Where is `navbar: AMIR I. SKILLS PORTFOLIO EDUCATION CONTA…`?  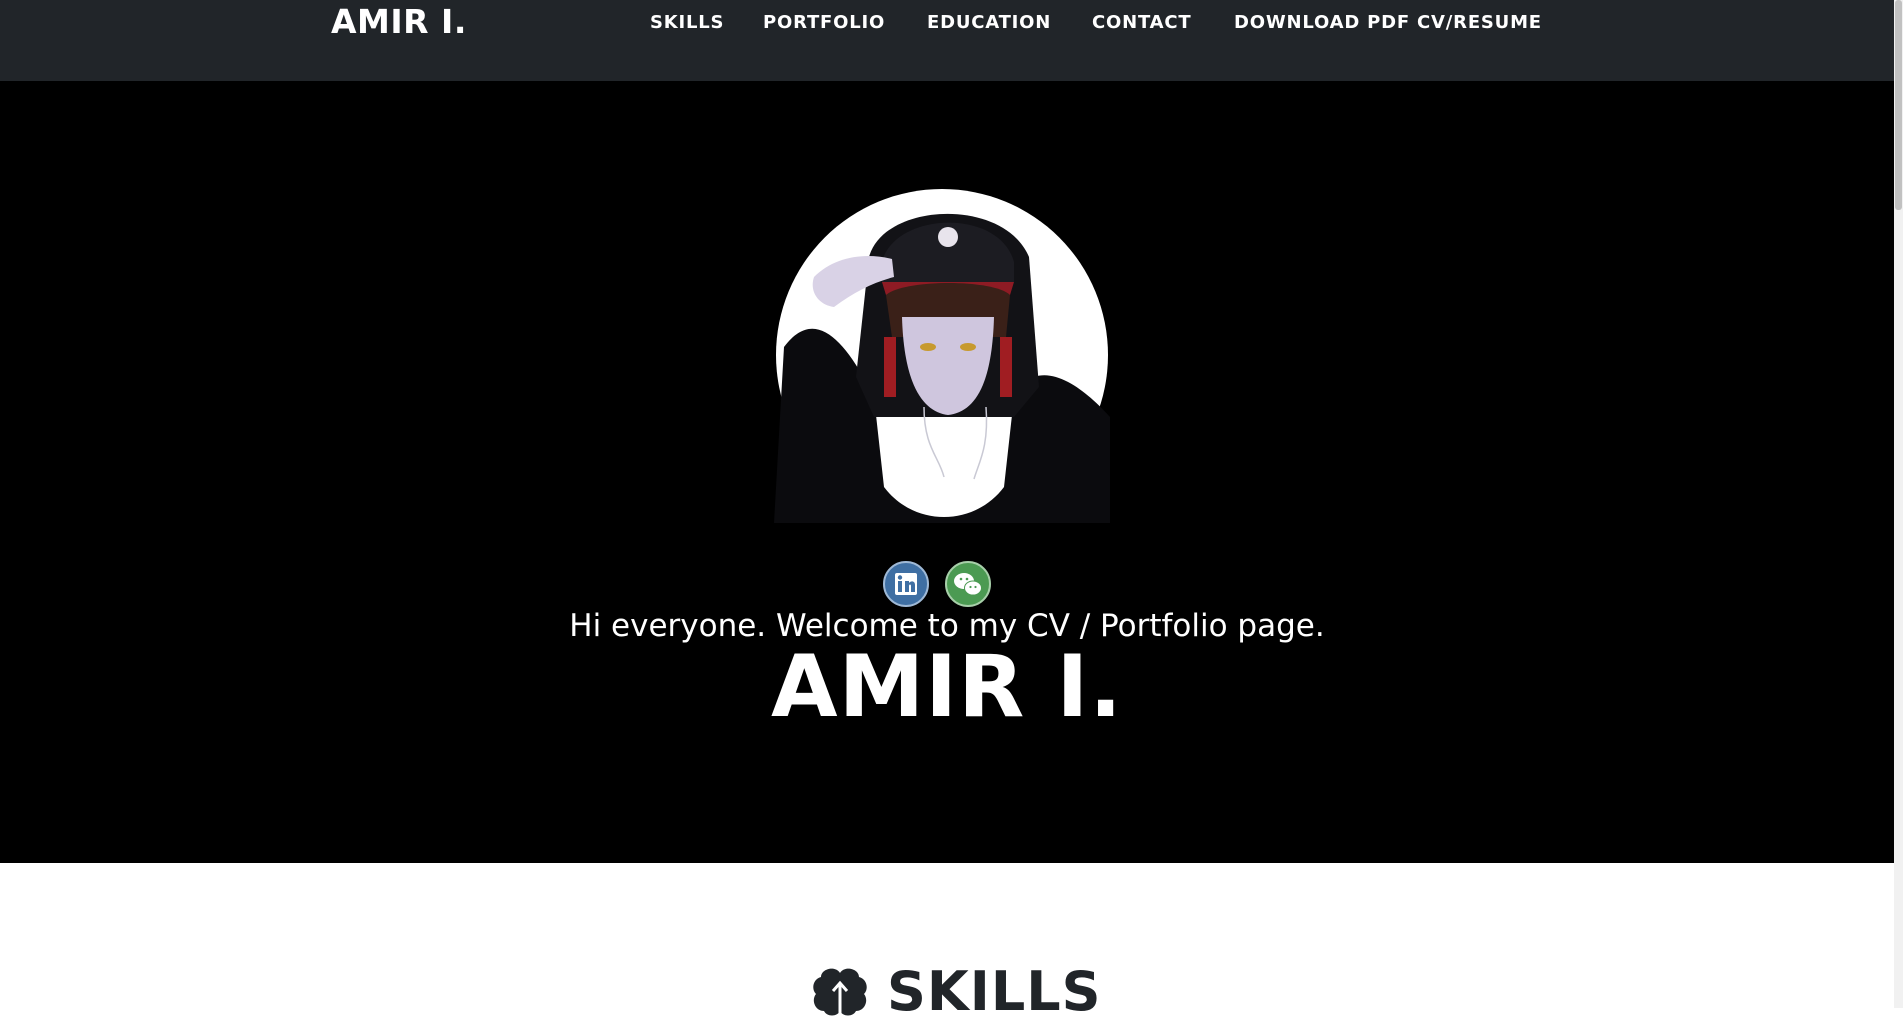
navbar: AMIR I. SKILLS PORTFOLIO EDUCATION CONTA… is located at coordinates (947, 40).